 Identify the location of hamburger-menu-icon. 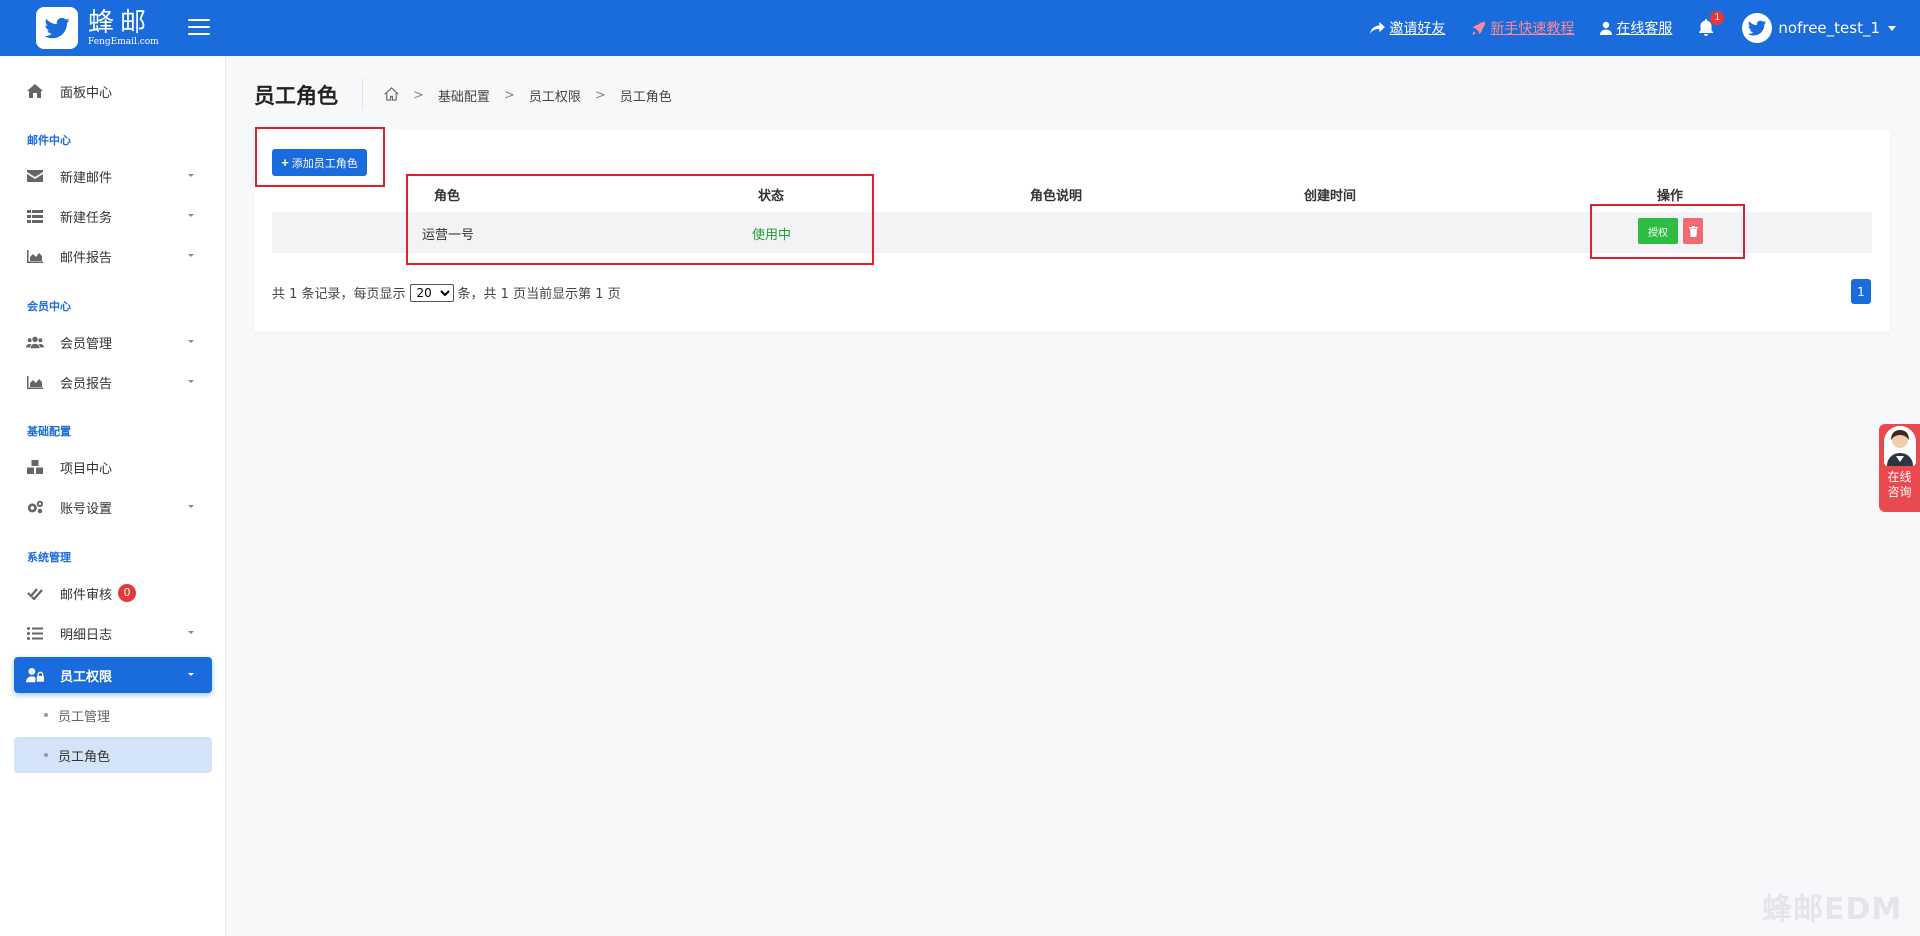
(199, 27).